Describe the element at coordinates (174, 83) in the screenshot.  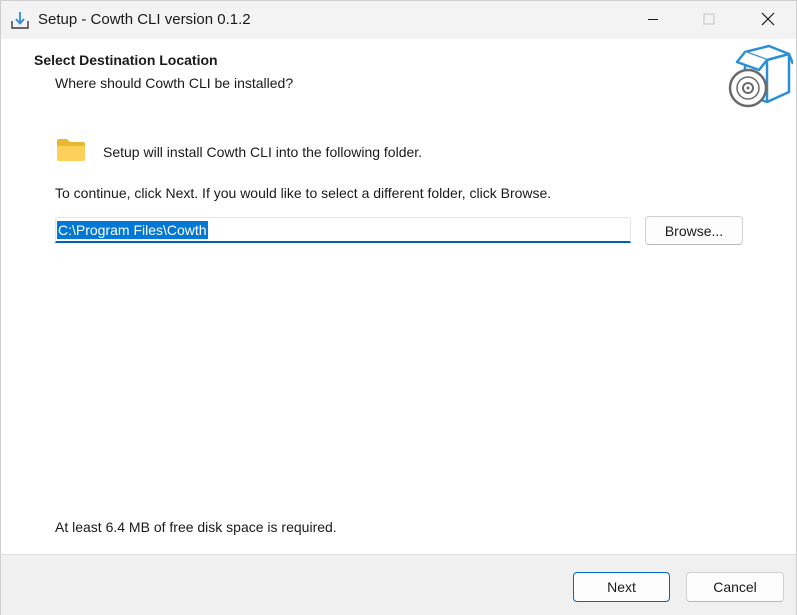
I see `page-subtitle: Where should Cowth CLI be installed?` at that location.